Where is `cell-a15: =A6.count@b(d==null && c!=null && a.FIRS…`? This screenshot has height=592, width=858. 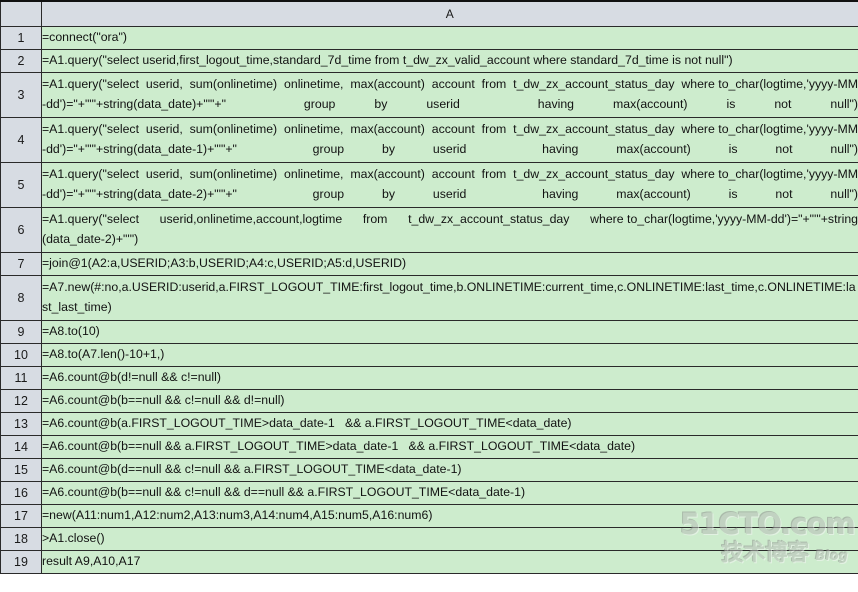 cell-a15: =A6.count@b(d==null && c!=null && a.FIRS… is located at coordinates (449, 469).